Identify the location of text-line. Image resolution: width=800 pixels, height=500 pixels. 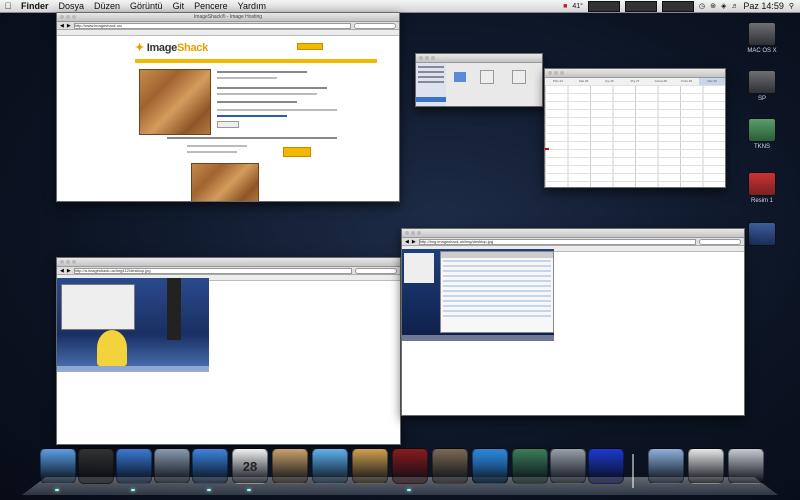
(212, 152).